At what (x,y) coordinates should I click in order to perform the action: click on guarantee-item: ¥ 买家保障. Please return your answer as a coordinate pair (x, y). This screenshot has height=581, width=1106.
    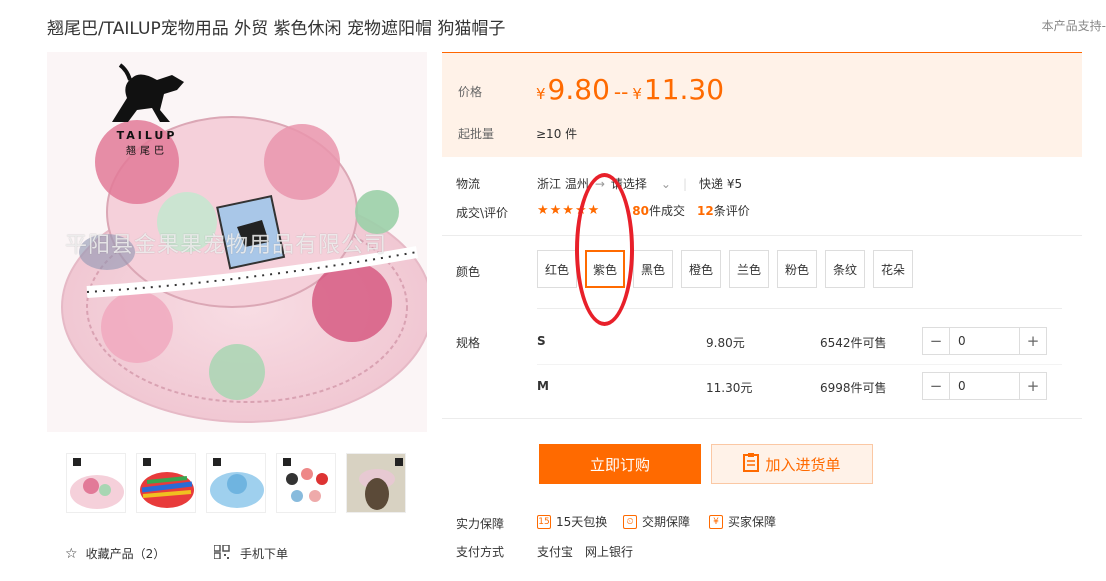
    Looking at the image, I should click on (742, 521).